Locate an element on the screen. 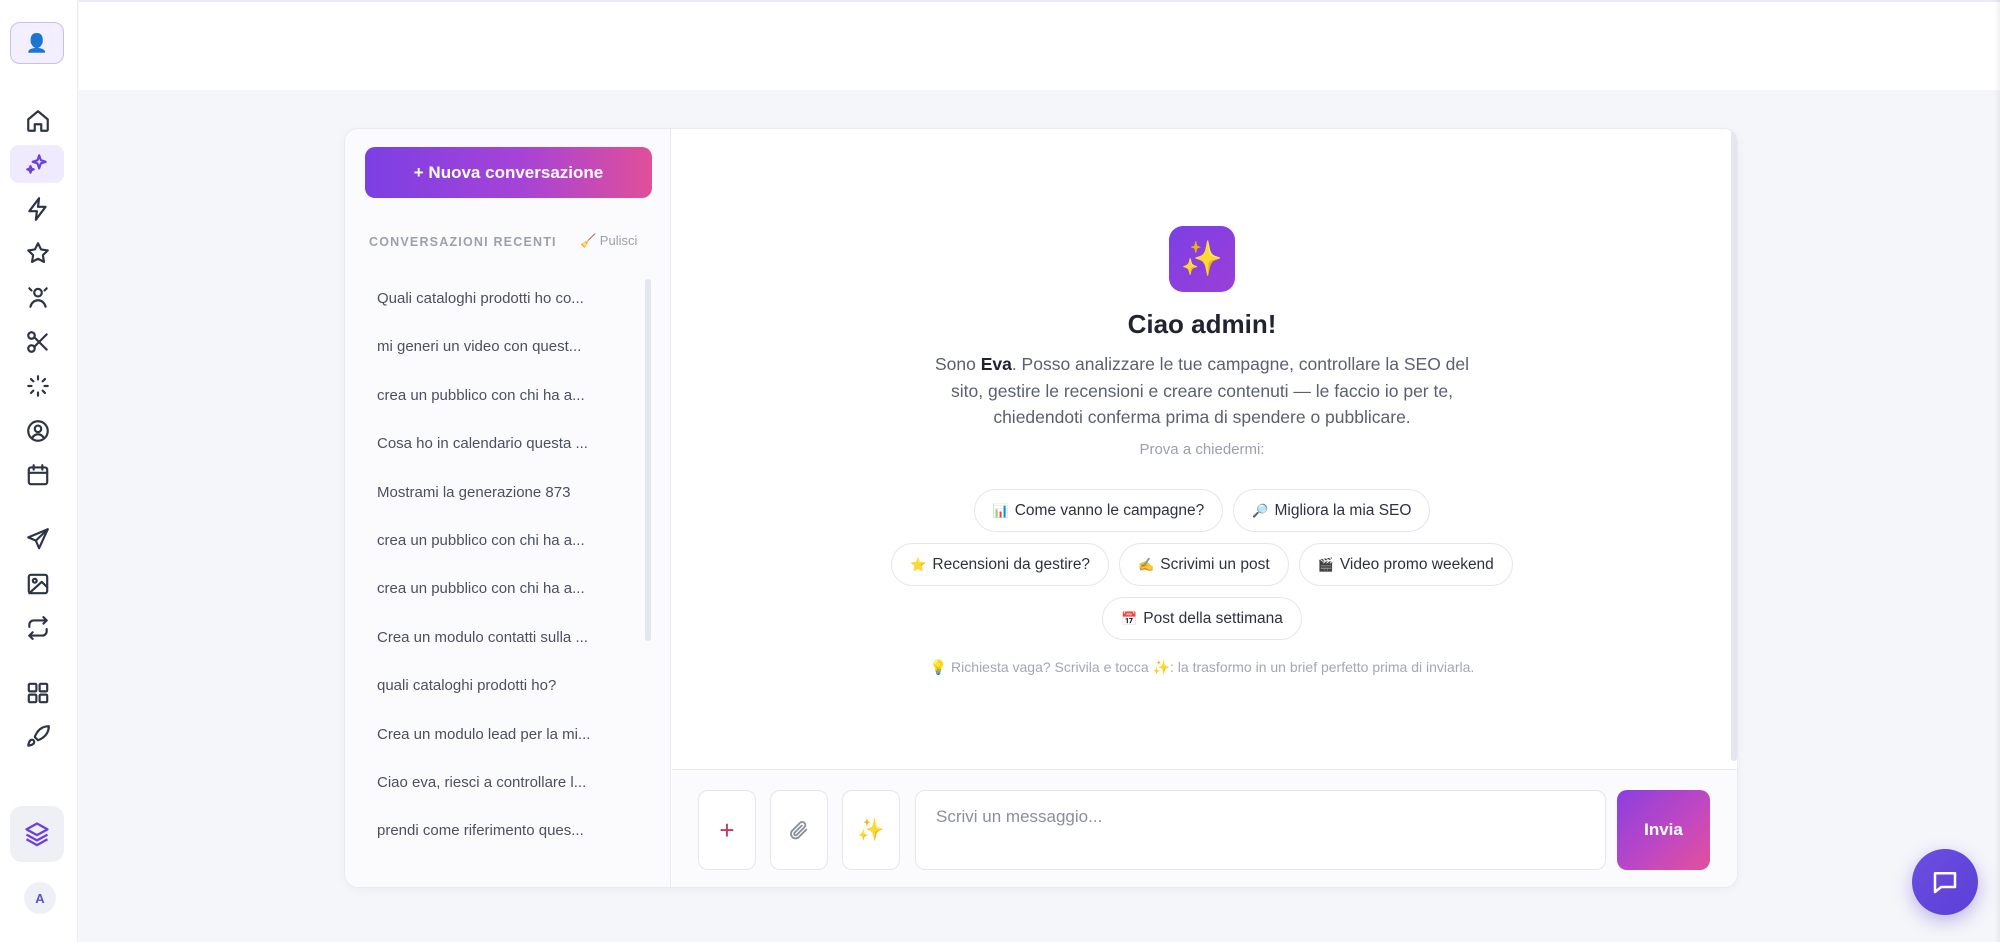  grid-icon is located at coordinates (38, 693).